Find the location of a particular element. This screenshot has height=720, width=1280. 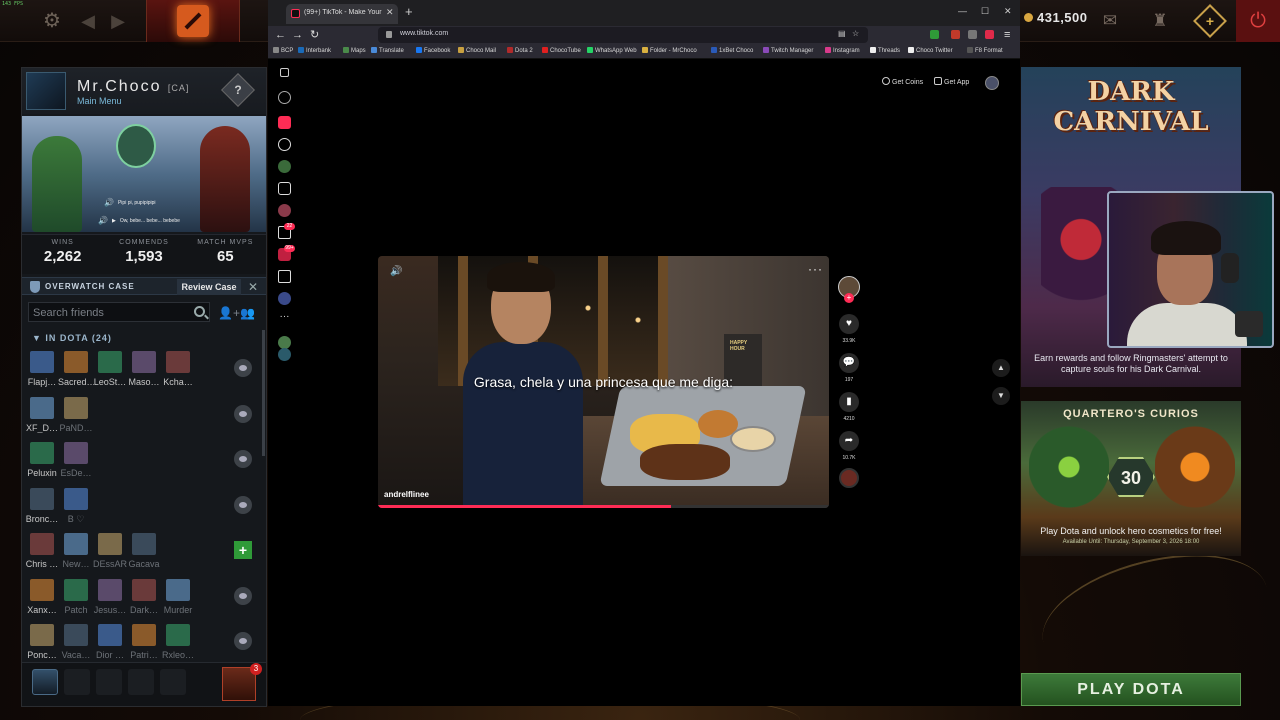

friend-entry: Peluxin is located at coordinates (42, 462).